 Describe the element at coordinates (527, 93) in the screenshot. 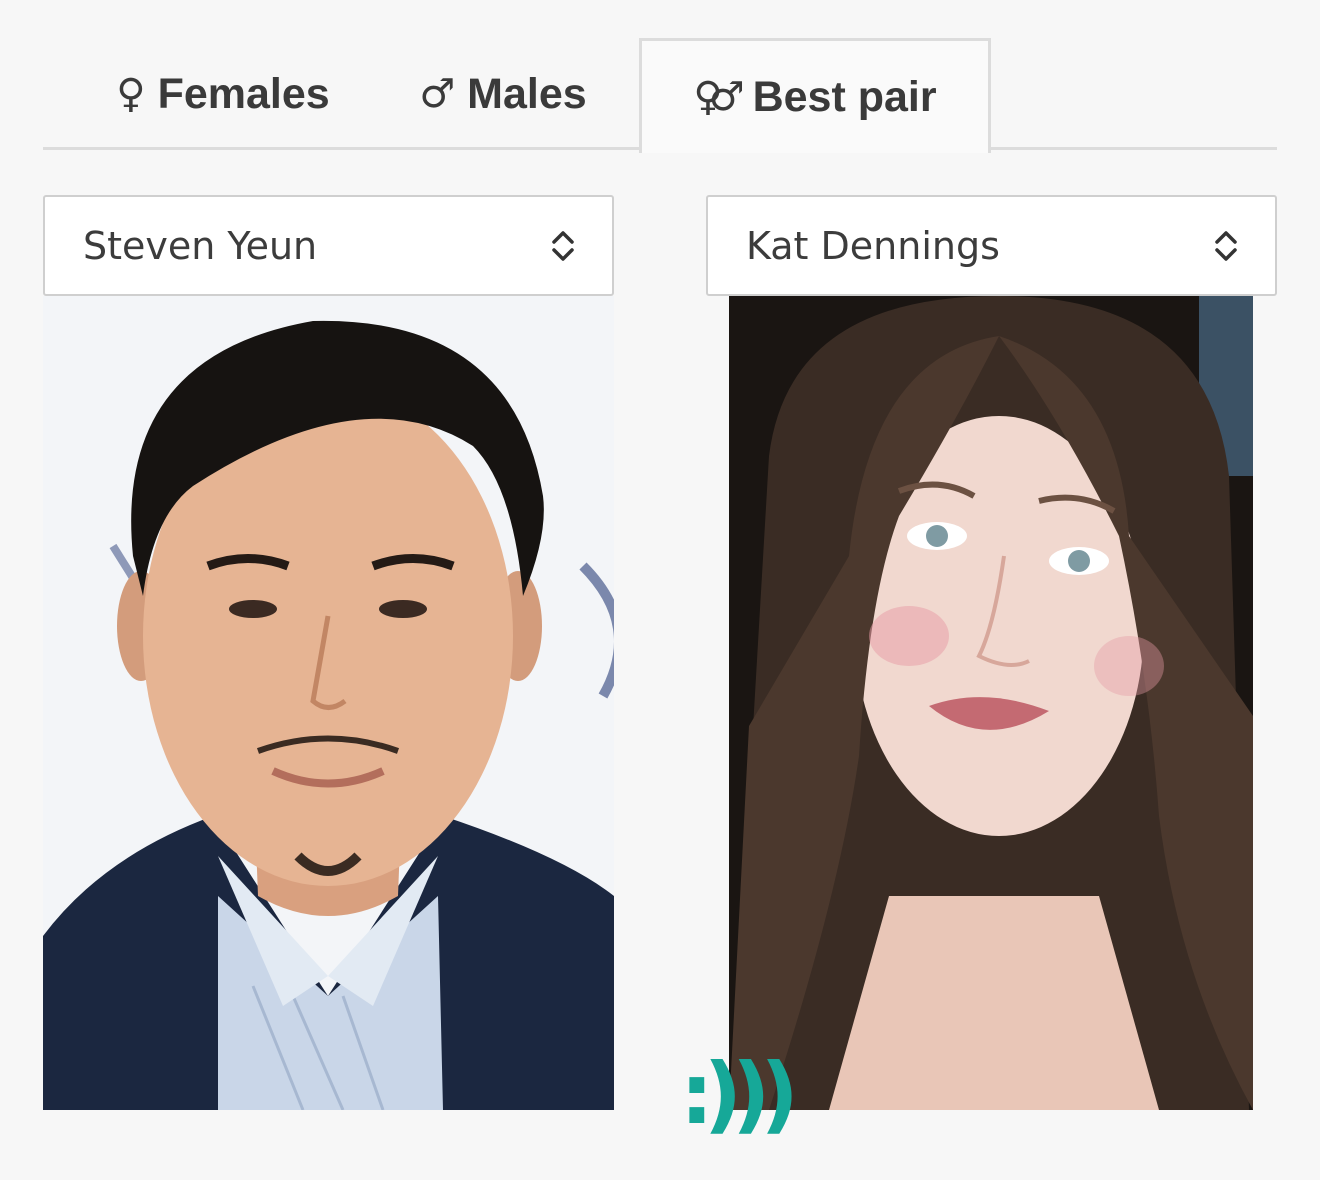

I see `tab-males-label: Males` at that location.